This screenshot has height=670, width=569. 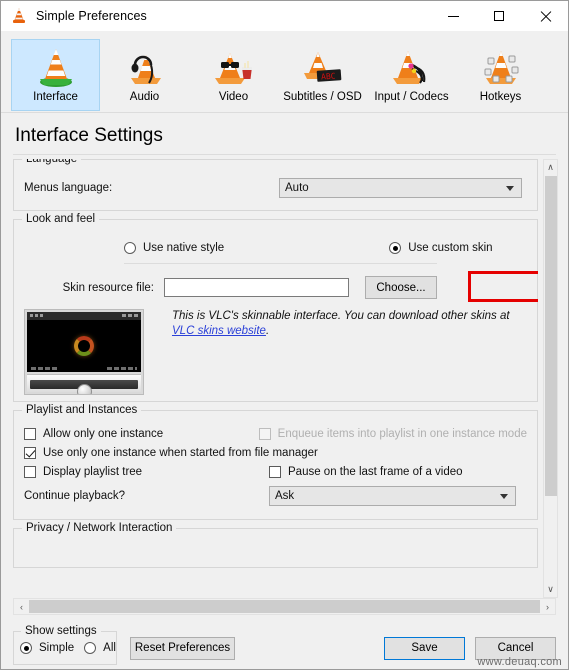 I want to click on vertical-scrollbar-thumb, so click(x=551, y=336).